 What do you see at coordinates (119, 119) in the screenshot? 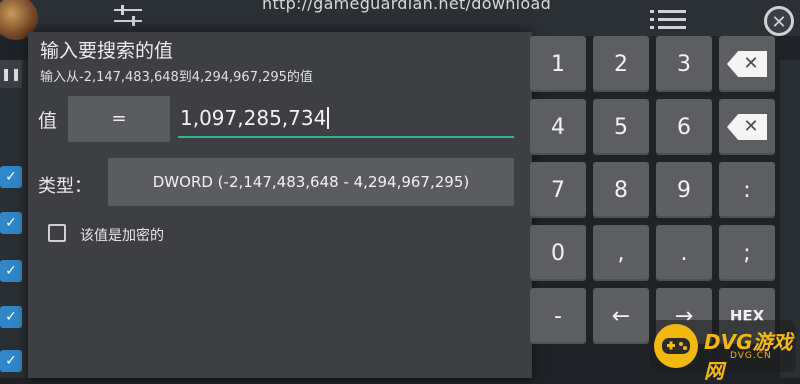
I see `operator-button: =` at bounding box center [119, 119].